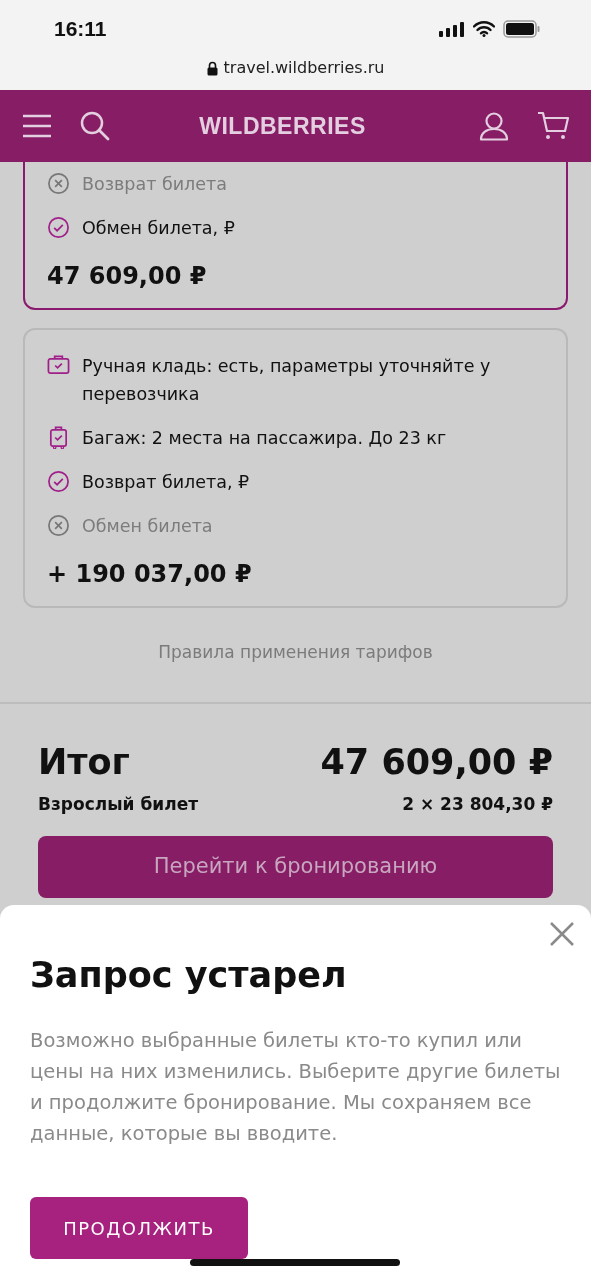  What do you see at coordinates (295, 867) in the screenshot?
I see `book-button: Перейти к бронированию` at bounding box center [295, 867].